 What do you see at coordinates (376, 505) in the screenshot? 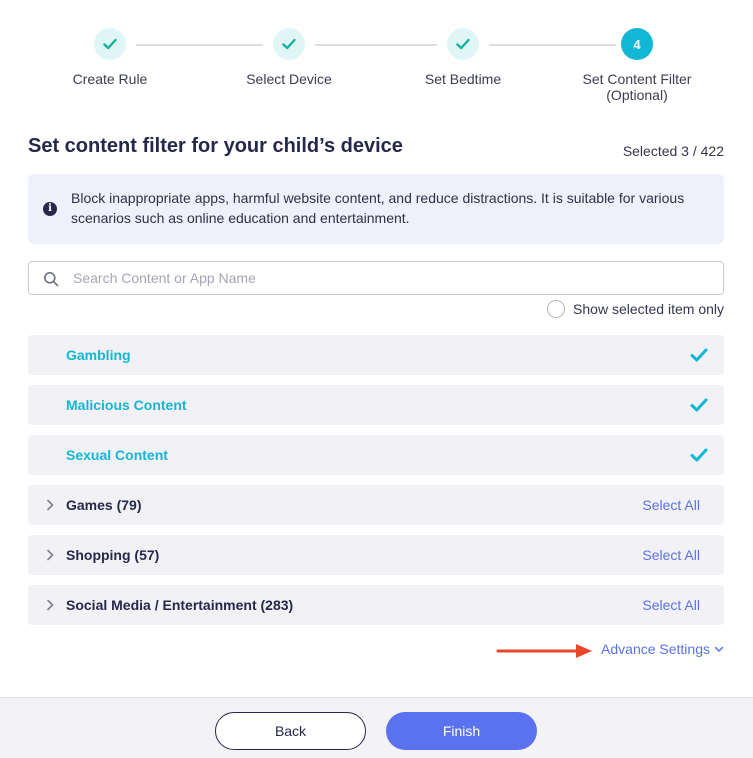
I see `category-row-games: Games (79) Select All` at bounding box center [376, 505].